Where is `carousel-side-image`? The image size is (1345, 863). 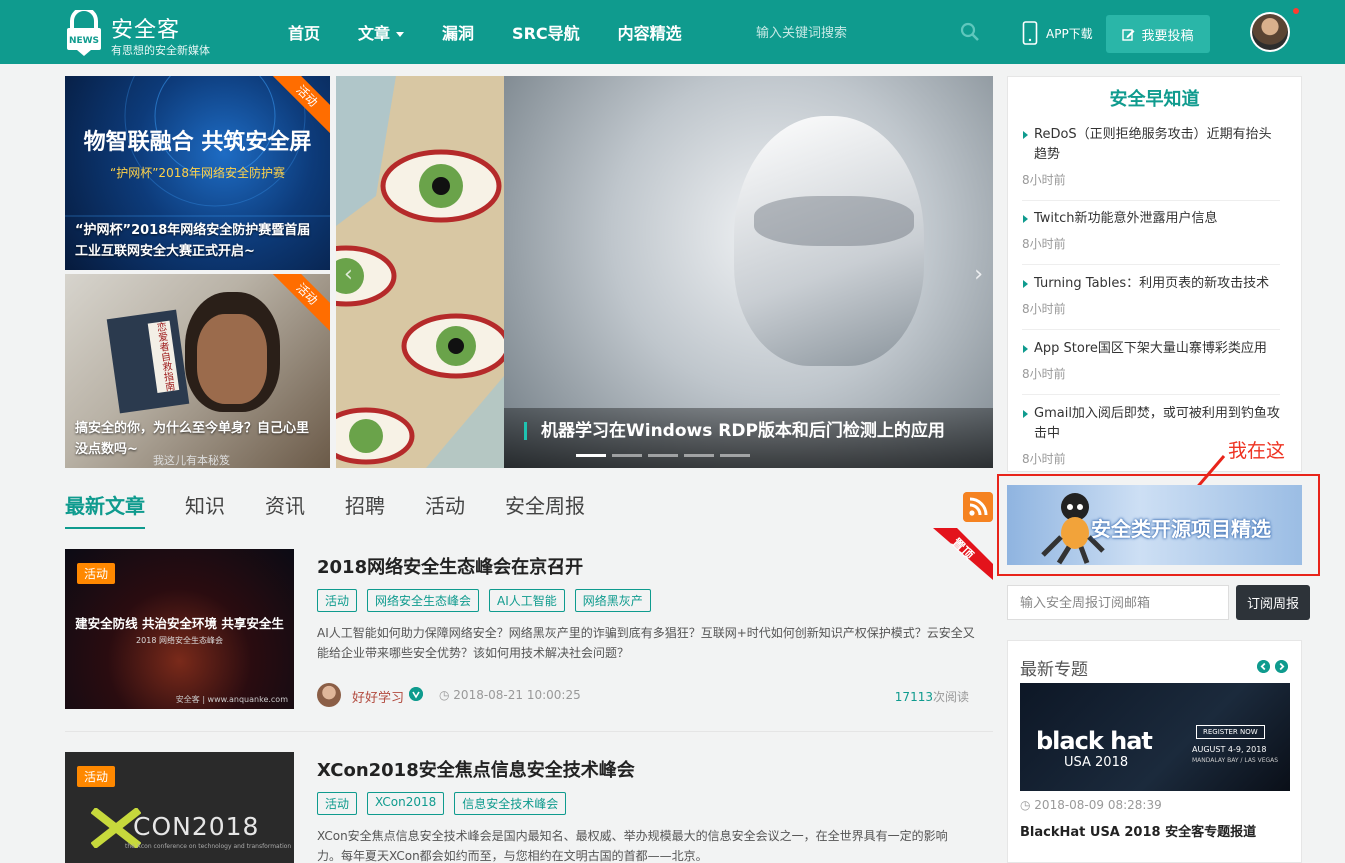
carousel-side-image is located at coordinates (423, 272).